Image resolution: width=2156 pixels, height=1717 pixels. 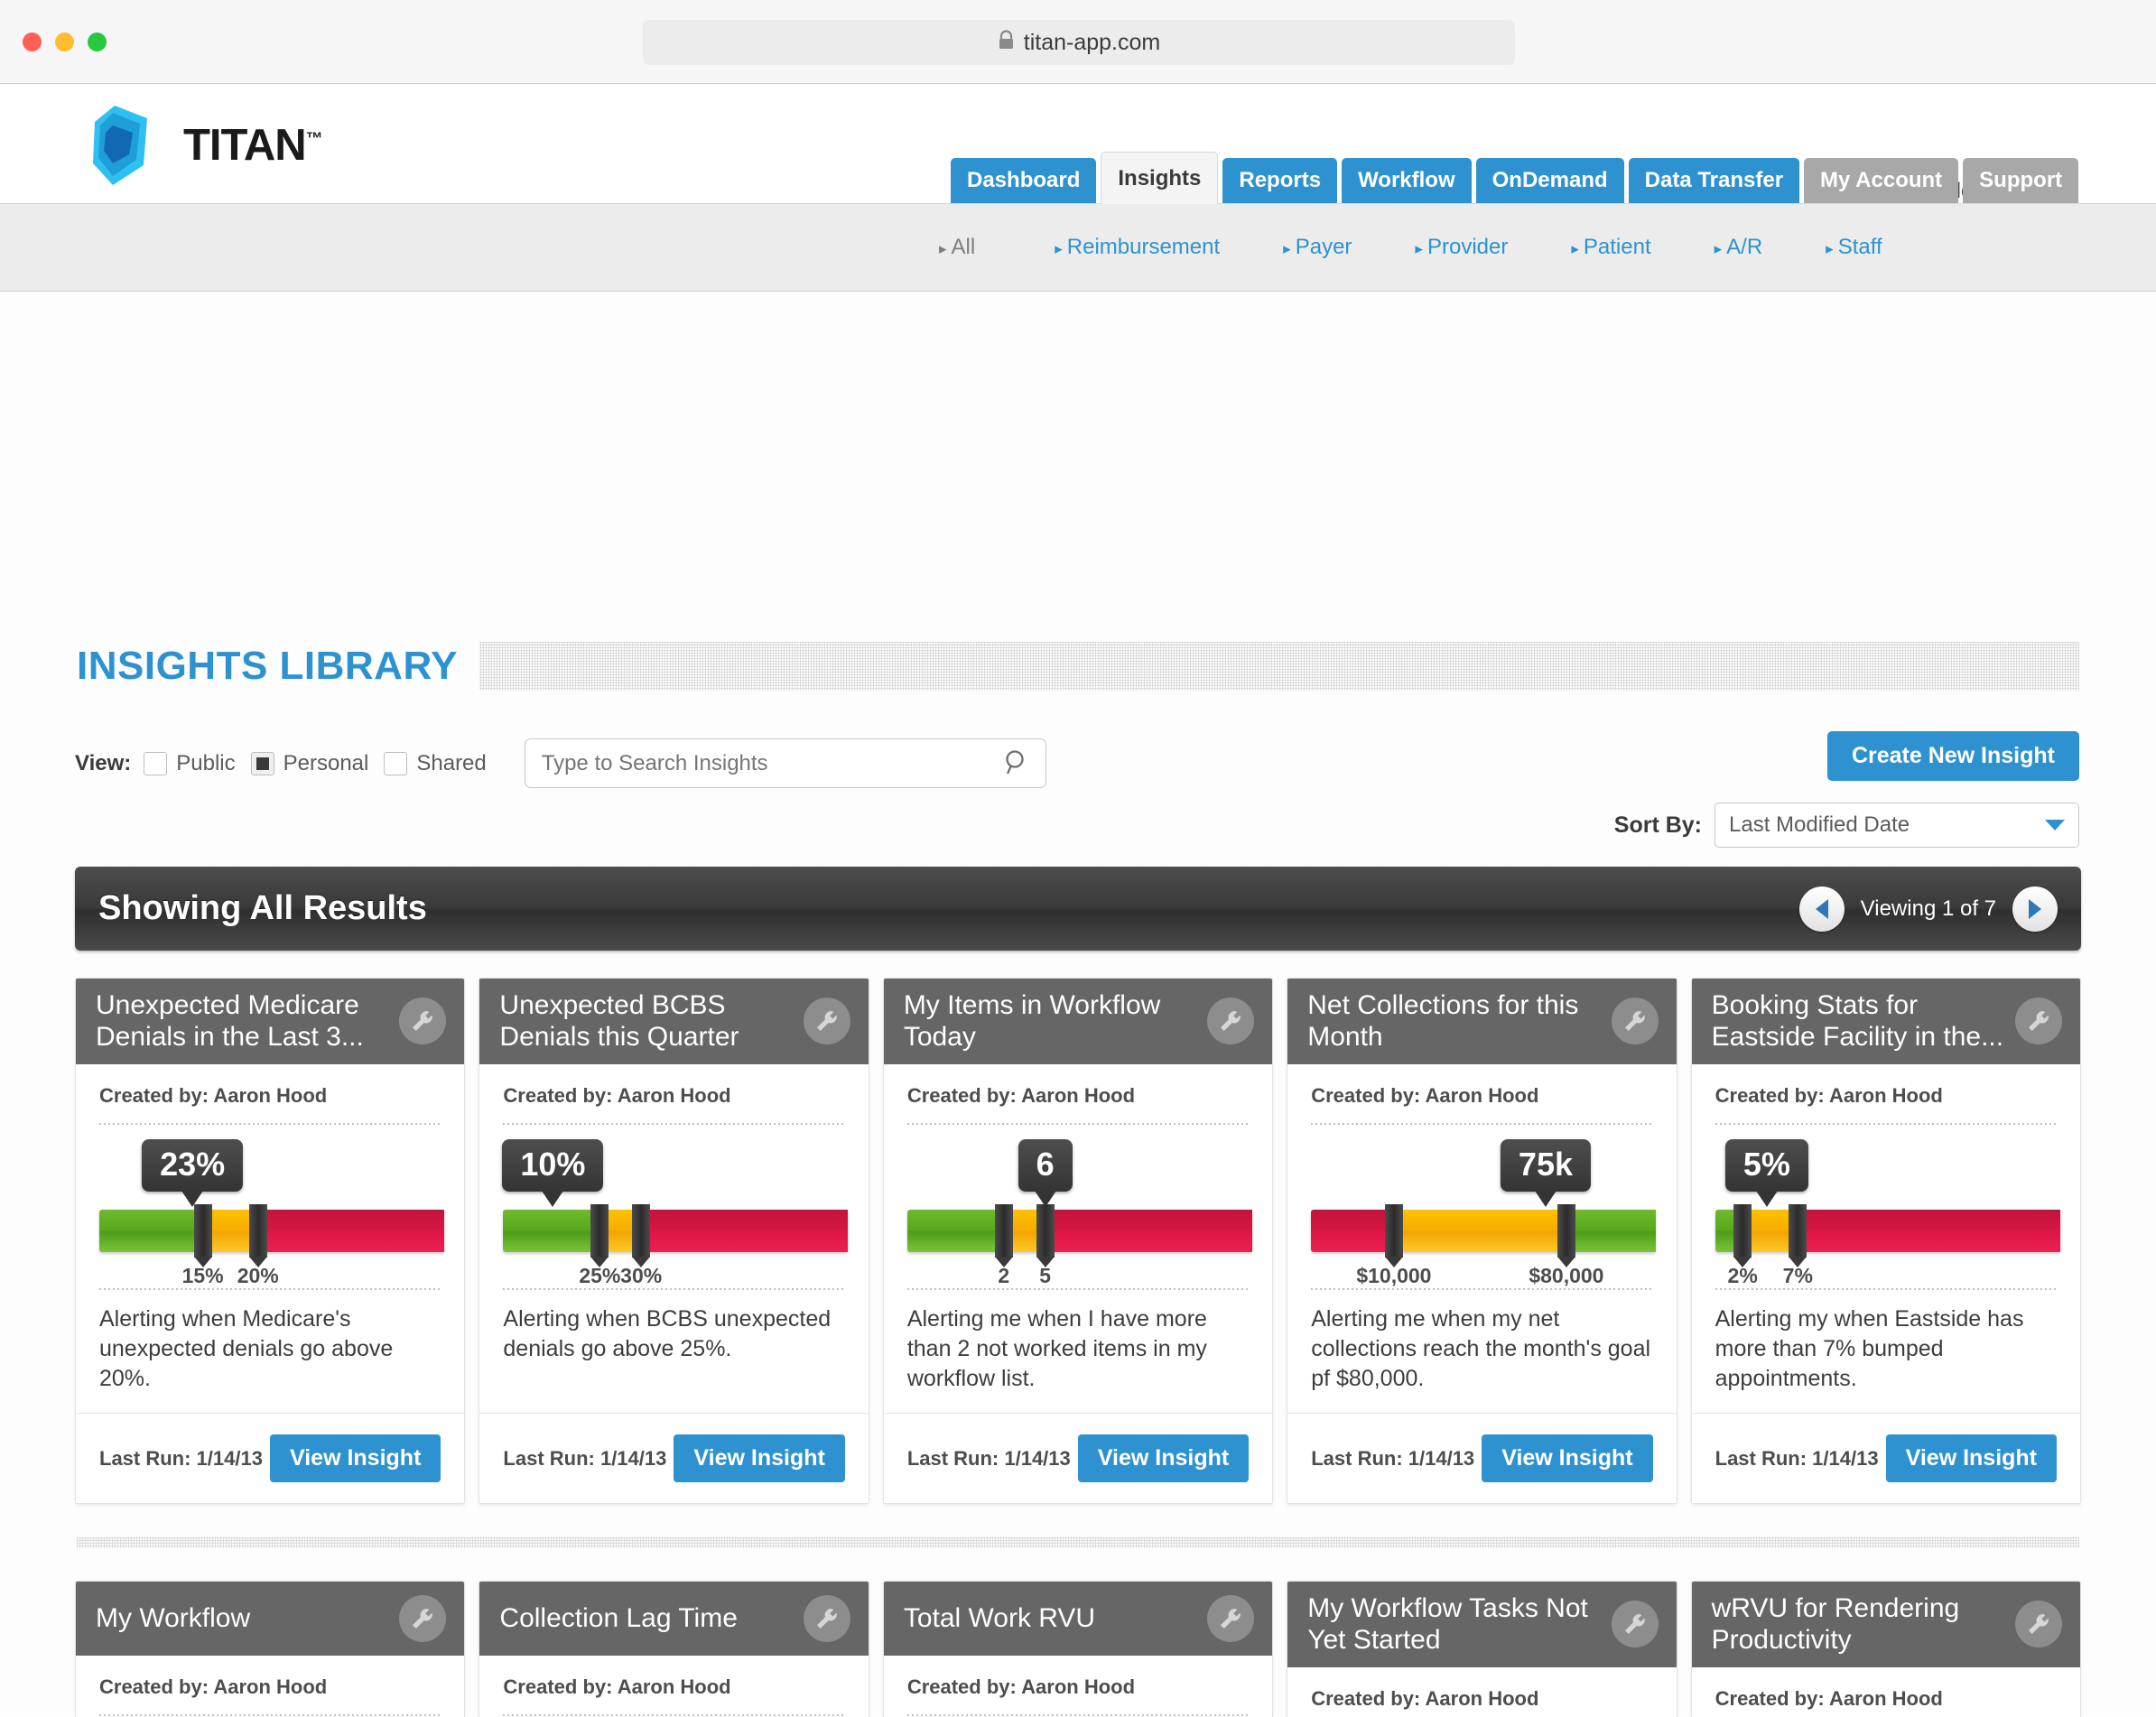 I want to click on tab-data-transfer: Data Transfer, so click(x=1714, y=181).